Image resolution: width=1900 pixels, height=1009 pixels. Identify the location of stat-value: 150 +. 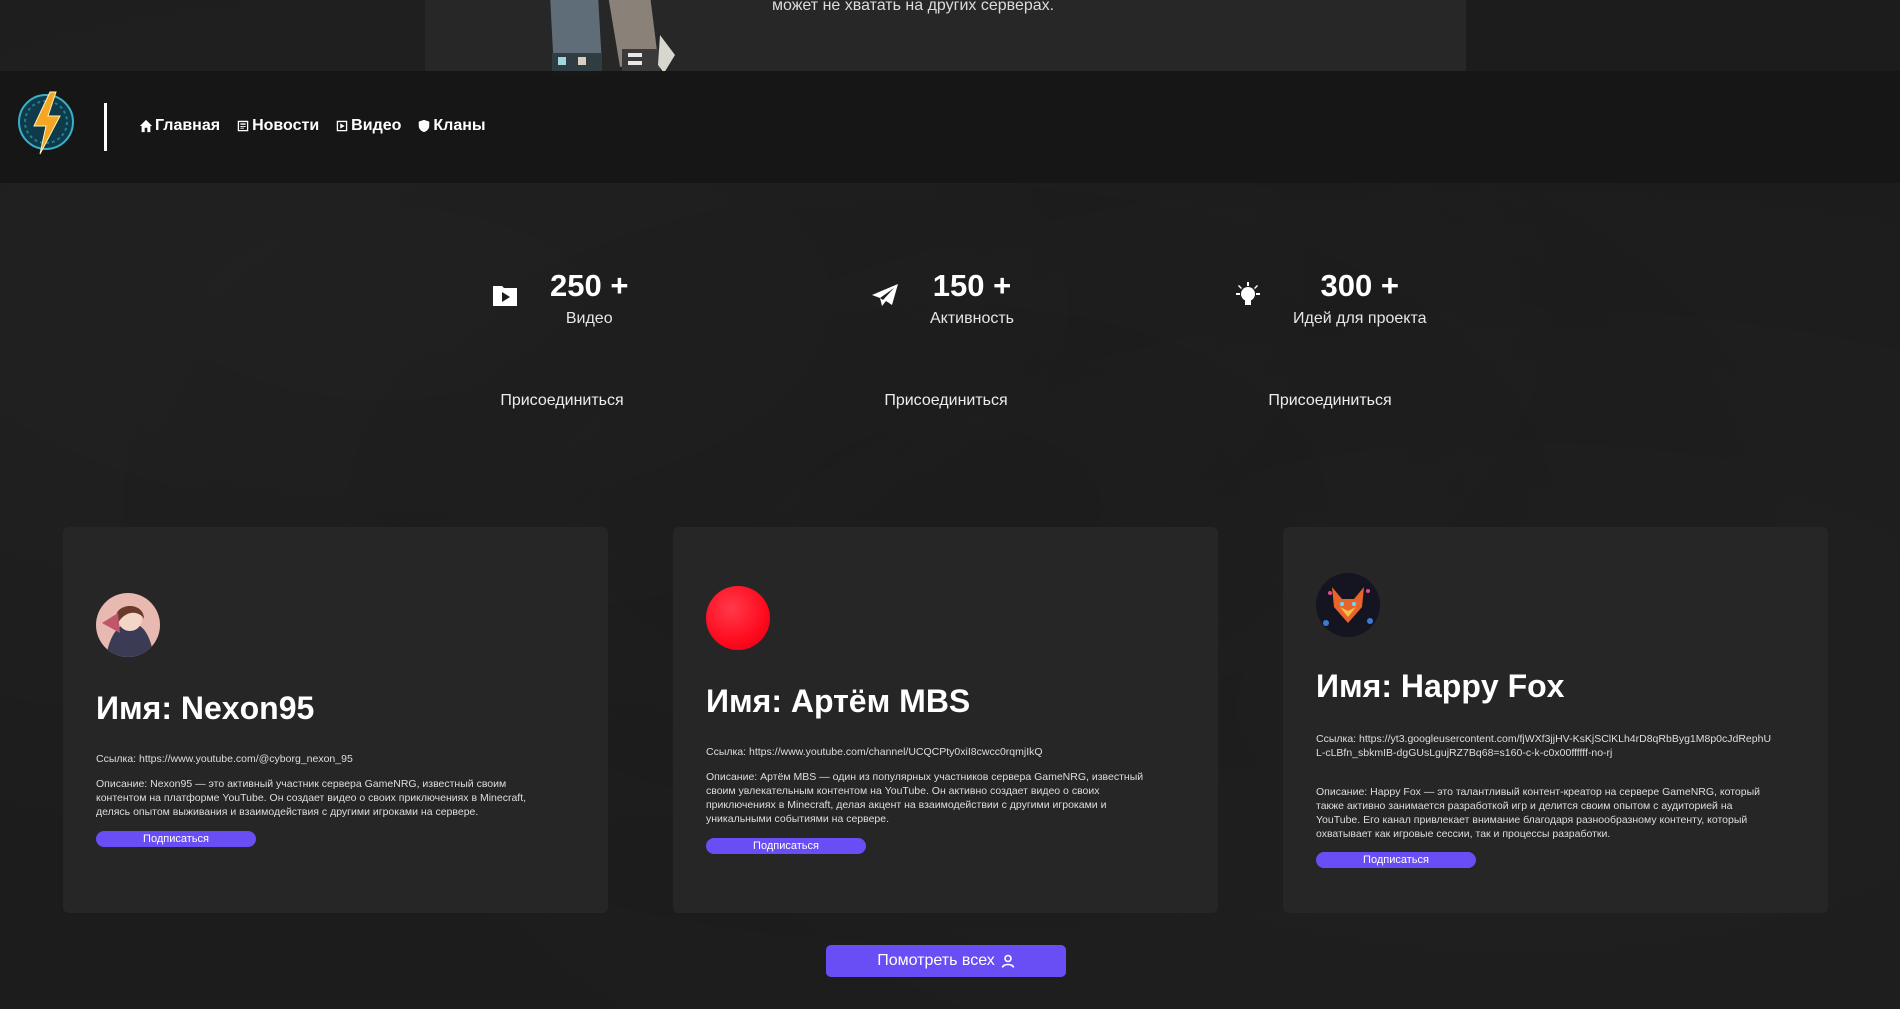
(972, 285).